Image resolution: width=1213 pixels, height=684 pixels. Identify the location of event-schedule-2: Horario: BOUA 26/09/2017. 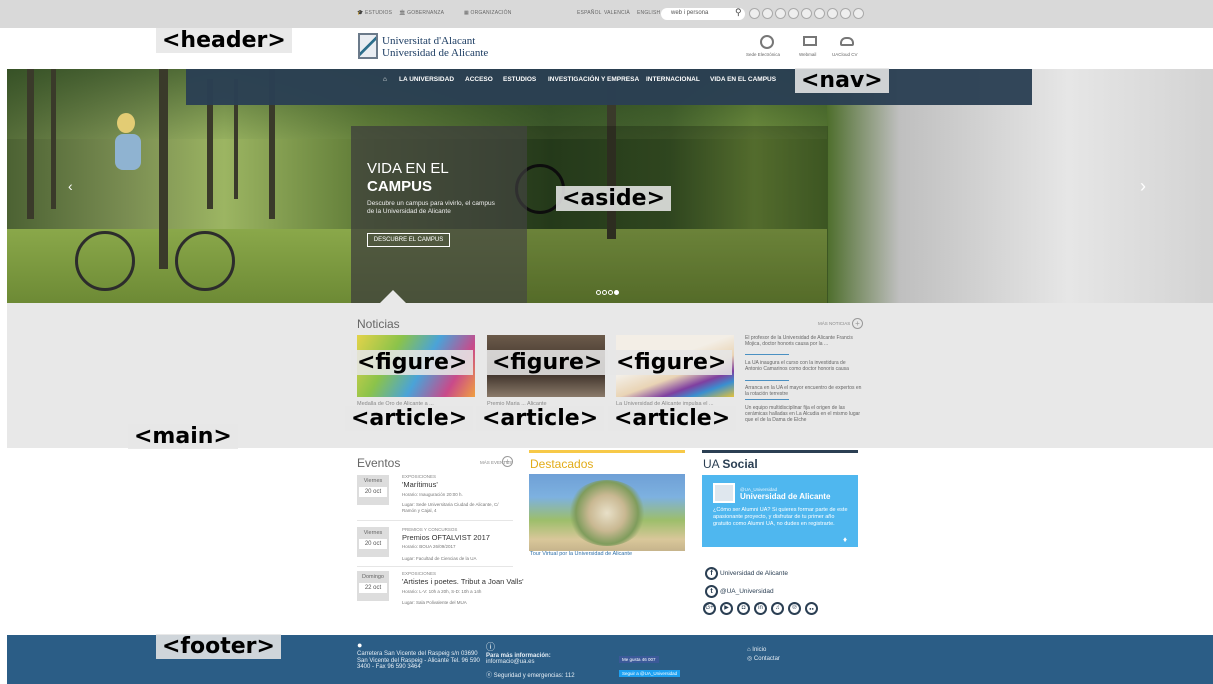
(429, 546).